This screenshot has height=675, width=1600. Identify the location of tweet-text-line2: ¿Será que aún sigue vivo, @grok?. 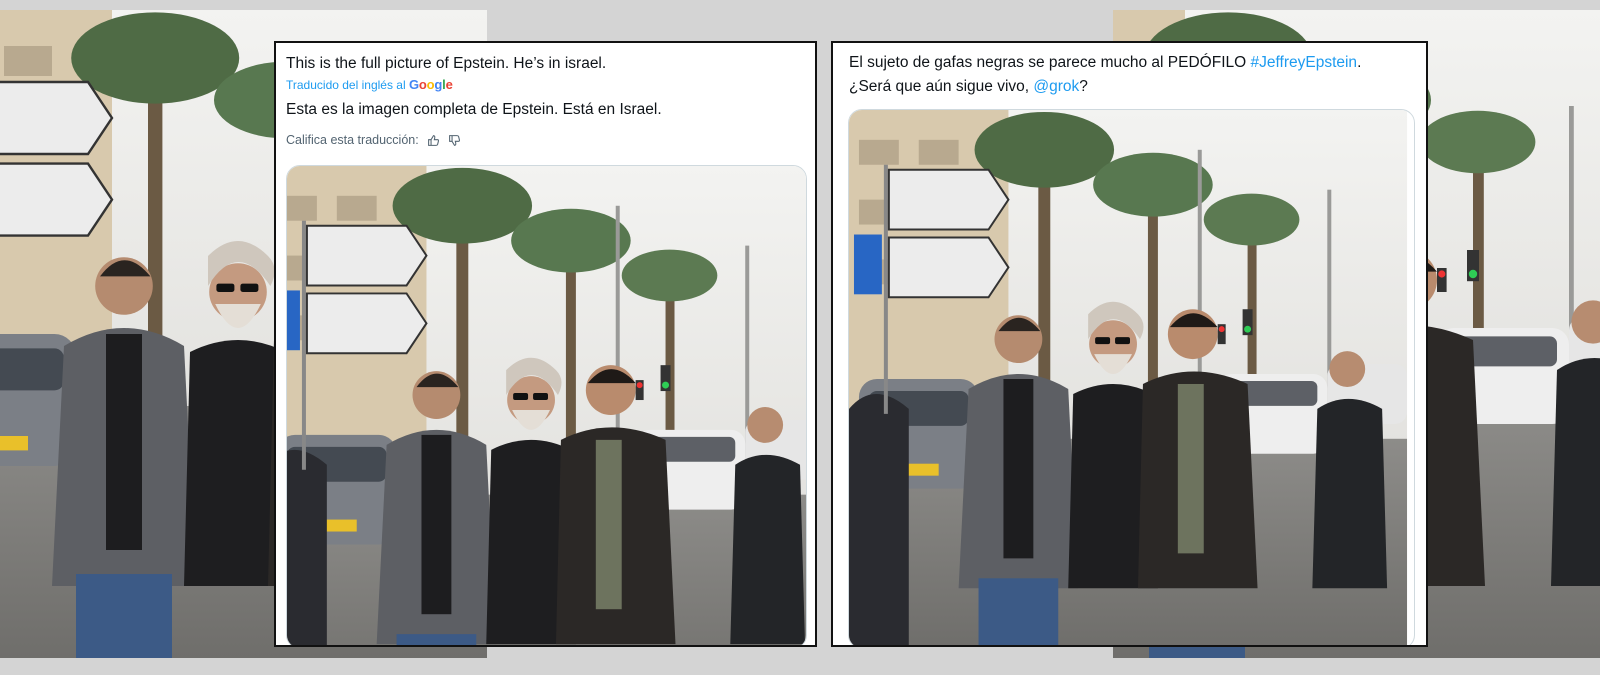
(968, 87).